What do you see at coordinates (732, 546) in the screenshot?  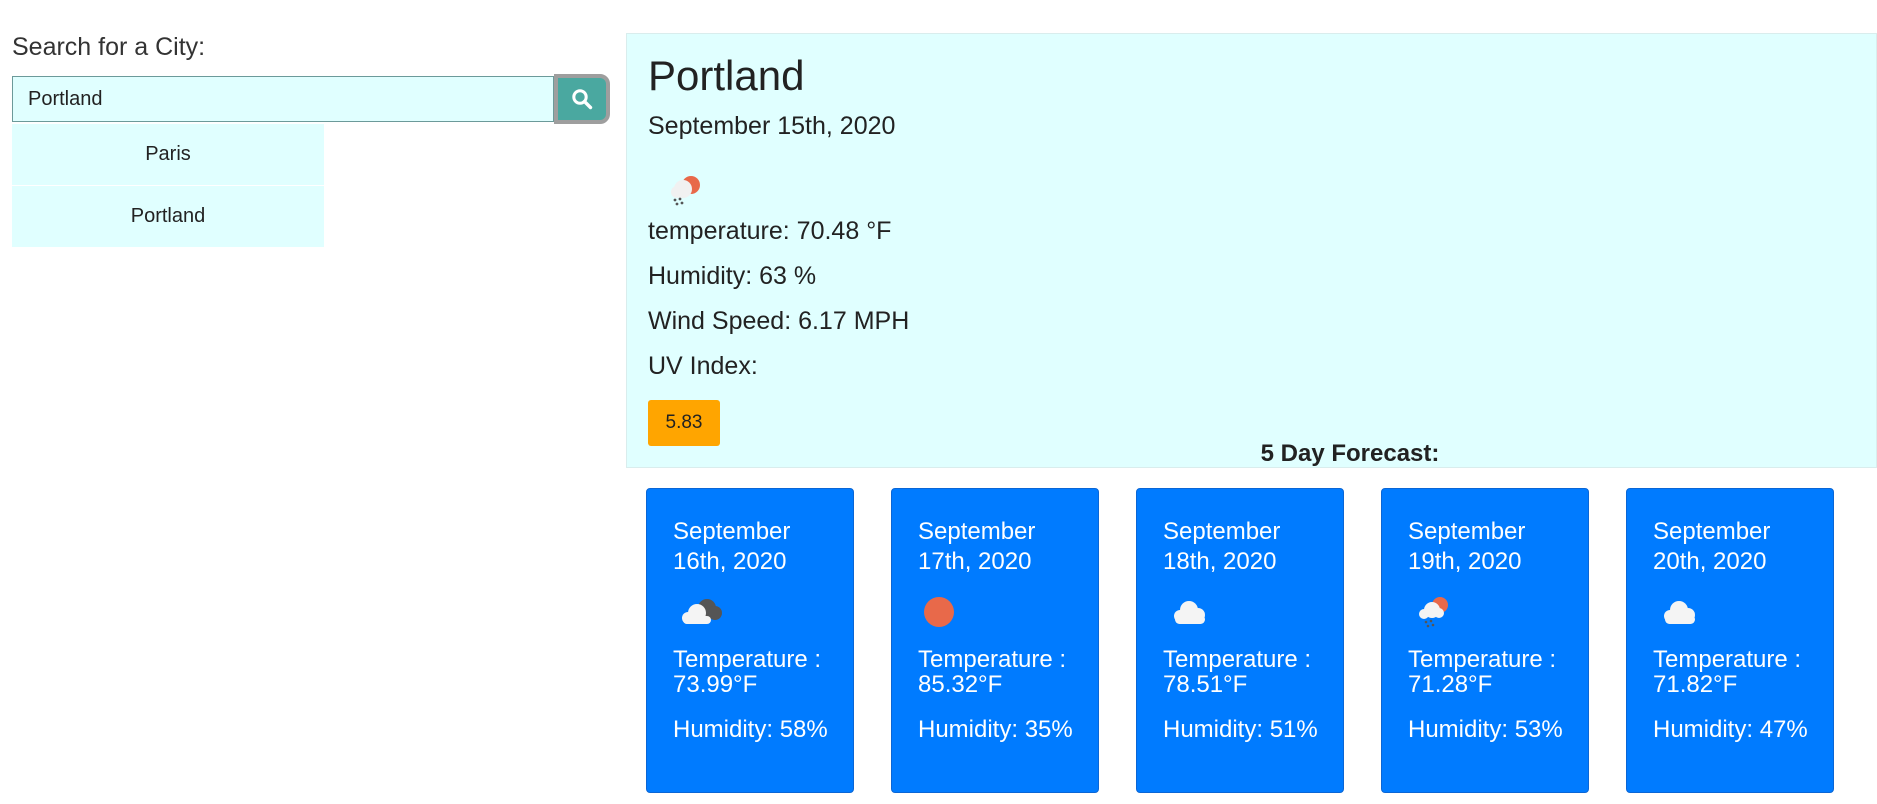 I see `forecast-date: September 16th, 2020` at bounding box center [732, 546].